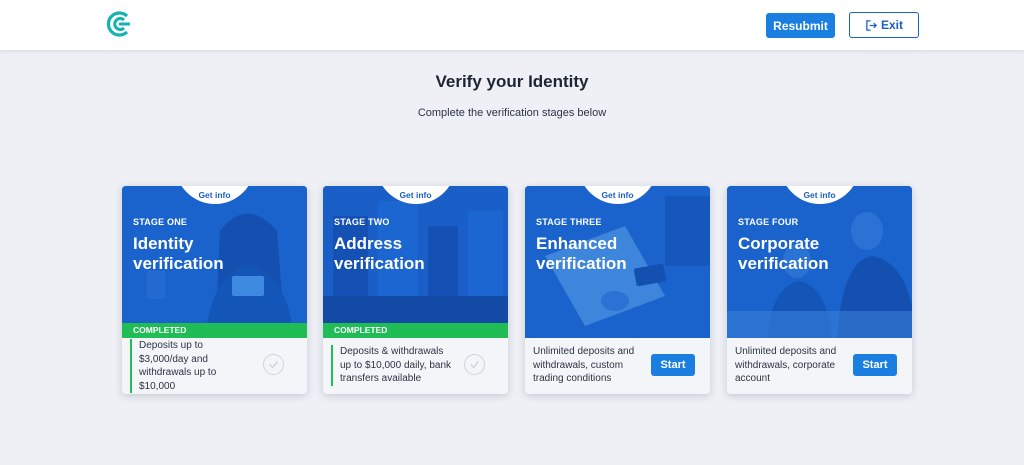 This screenshot has width=1024, height=465. What do you see at coordinates (800, 25) in the screenshot?
I see `resubmit-button: Resubmit` at bounding box center [800, 25].